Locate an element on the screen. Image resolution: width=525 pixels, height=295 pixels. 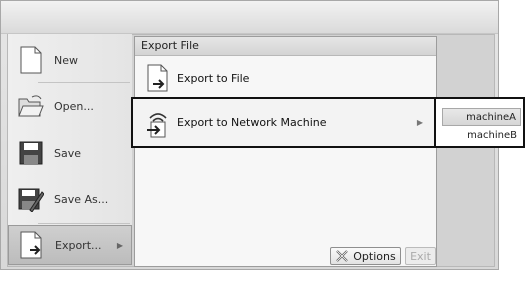
export-to-network-machine-item: Export to Network Machine ▶ is located at coordinates (284, 122).